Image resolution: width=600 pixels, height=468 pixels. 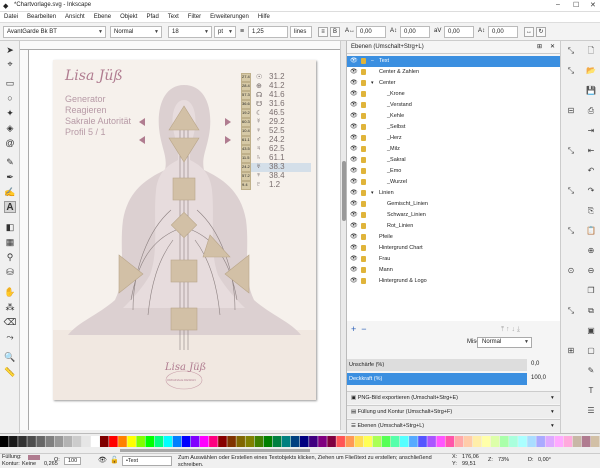 What do you see at coordinates (10, 113) in the screenshot?
I see `star-tool-icon: ✦` at bounding box center [10, 113].